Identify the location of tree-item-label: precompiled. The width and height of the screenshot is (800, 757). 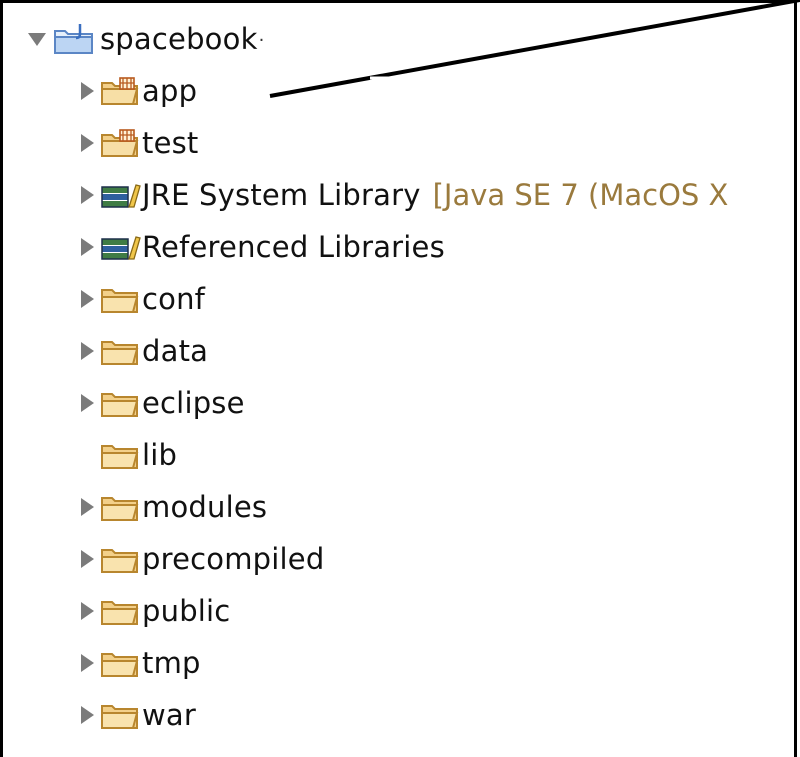
(233, 559).